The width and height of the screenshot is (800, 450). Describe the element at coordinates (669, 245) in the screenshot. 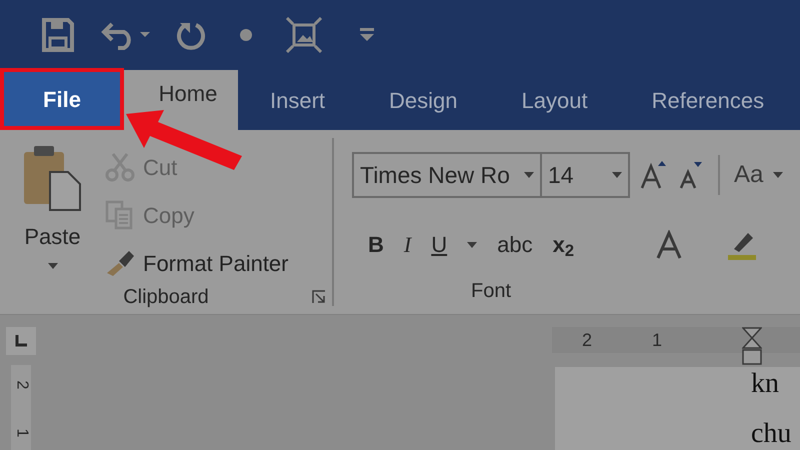

I see `text-effects-icon` at that location.